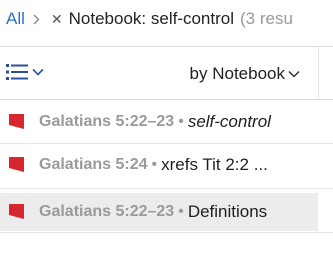 The height and width of the screenshot is (257, 333). I want to click on note-item: Galatians 5:22–23 • self-control, so click(159, 122).